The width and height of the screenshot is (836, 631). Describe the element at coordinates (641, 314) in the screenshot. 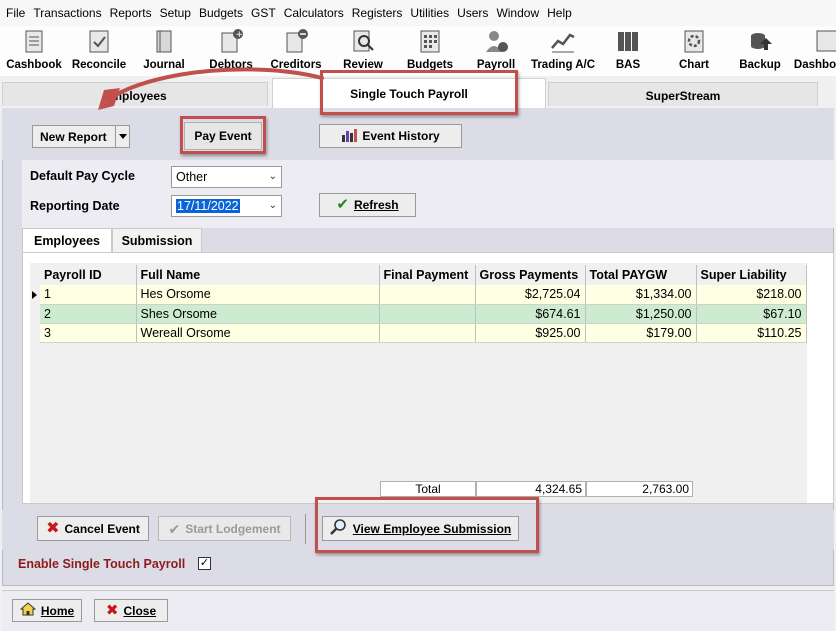

I see `cell-paygw: $1,250.00` at that location.